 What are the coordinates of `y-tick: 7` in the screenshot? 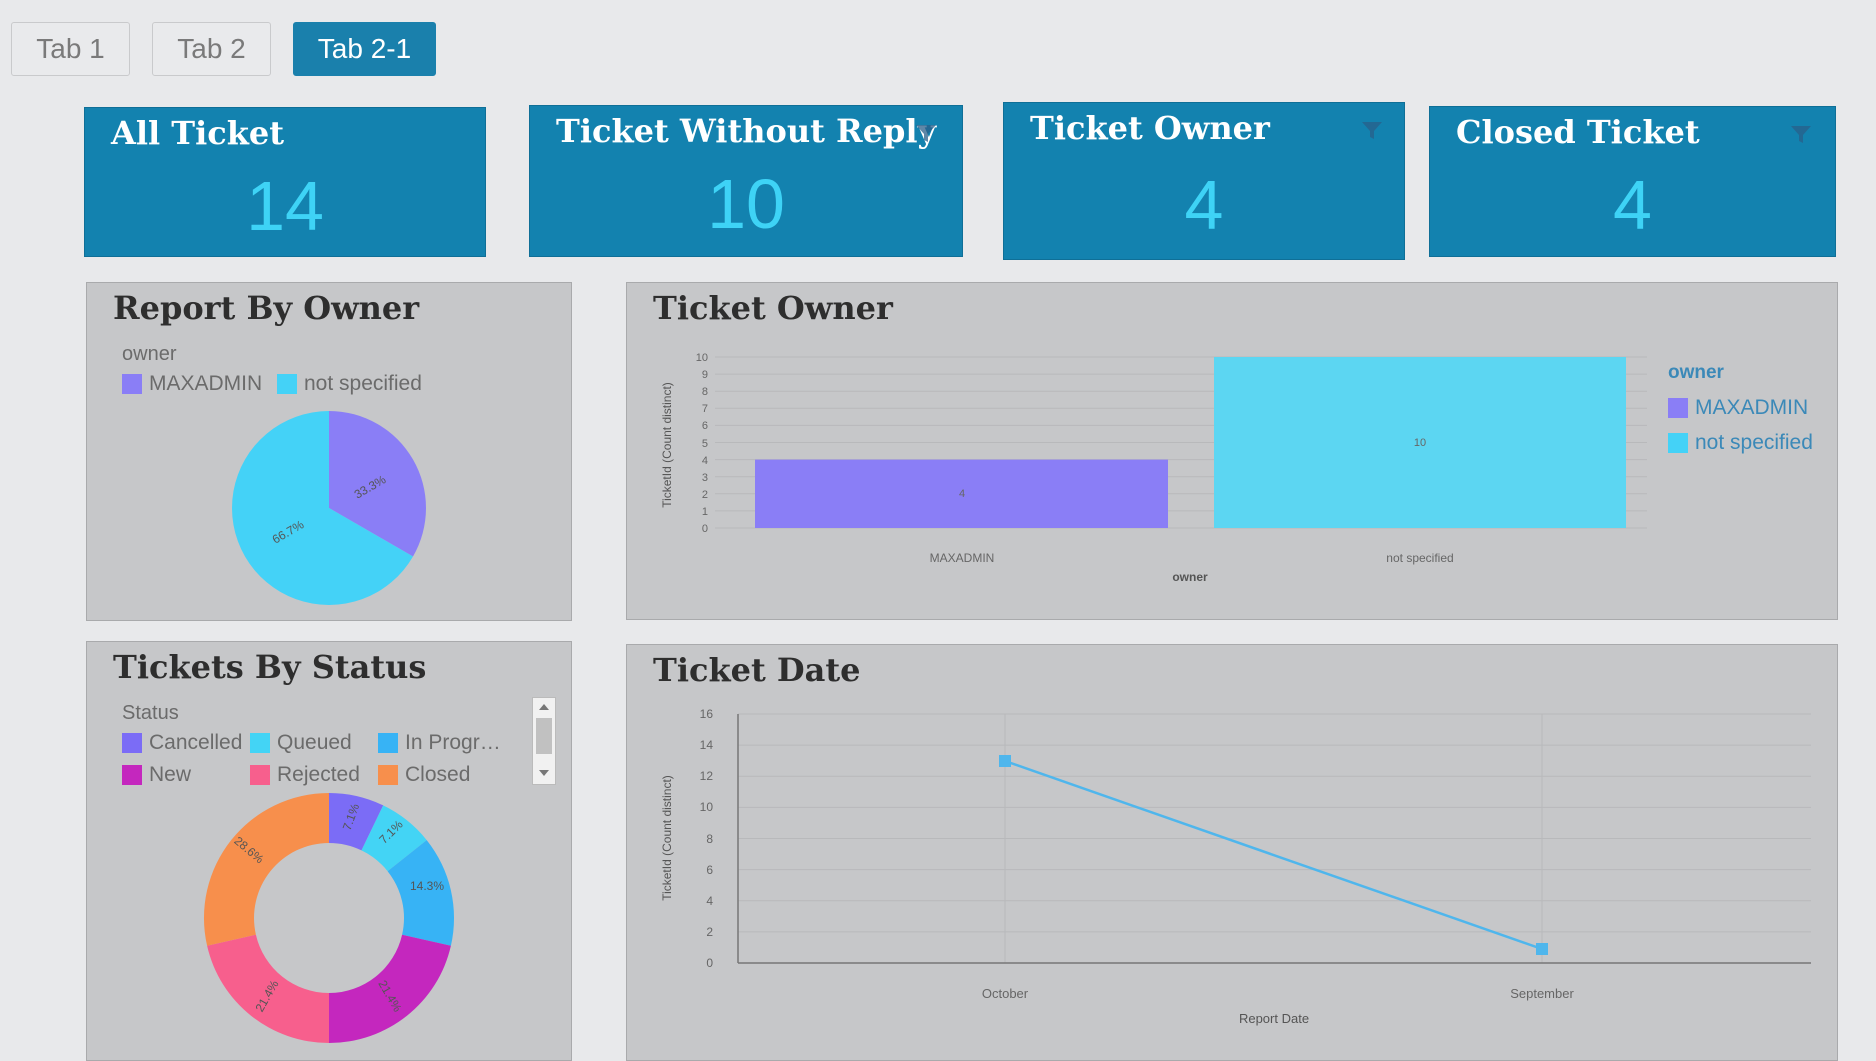 It's located at (705, 409).